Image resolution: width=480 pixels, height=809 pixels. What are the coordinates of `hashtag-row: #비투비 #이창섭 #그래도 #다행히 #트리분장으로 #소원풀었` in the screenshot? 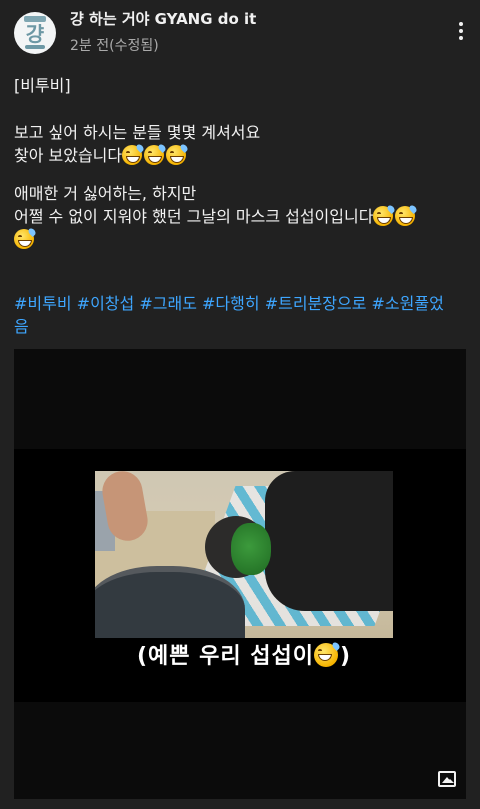 It's located at (242, 303).